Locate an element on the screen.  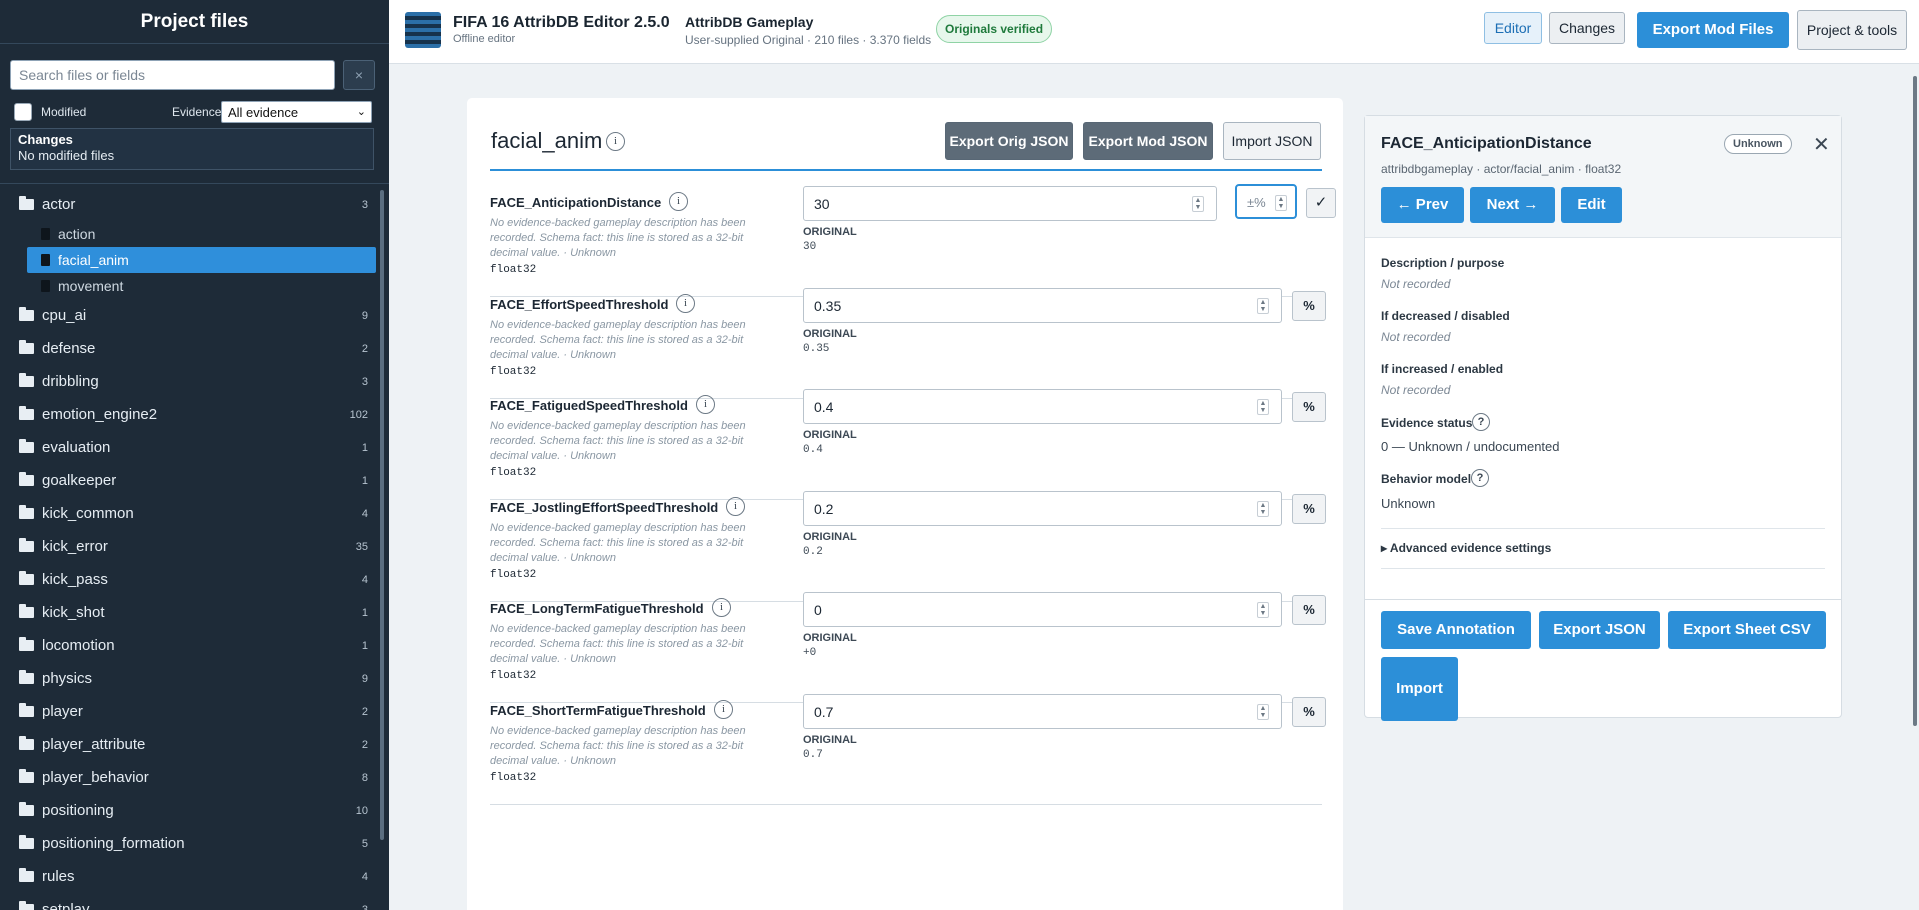
tree-folder-dribbling: dribbling 3 is located at coordinates (189, 381).